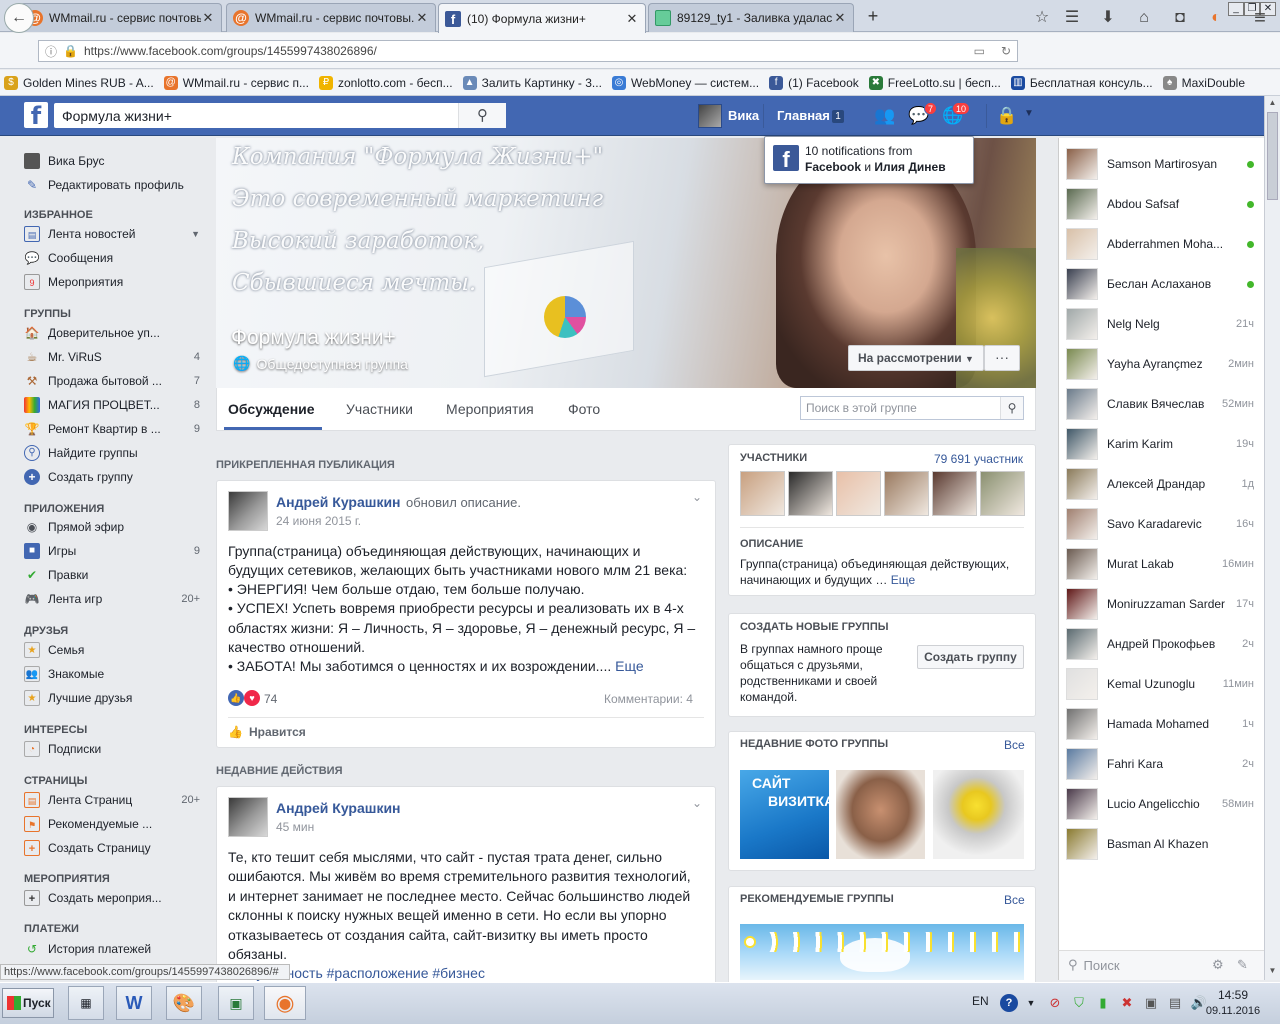 This screenshot has width=1280, height=1024. What do you see at coordinates (134, 1003) in the screenshot?
I see `word-icon: W` at bounding box center [134, 1003].